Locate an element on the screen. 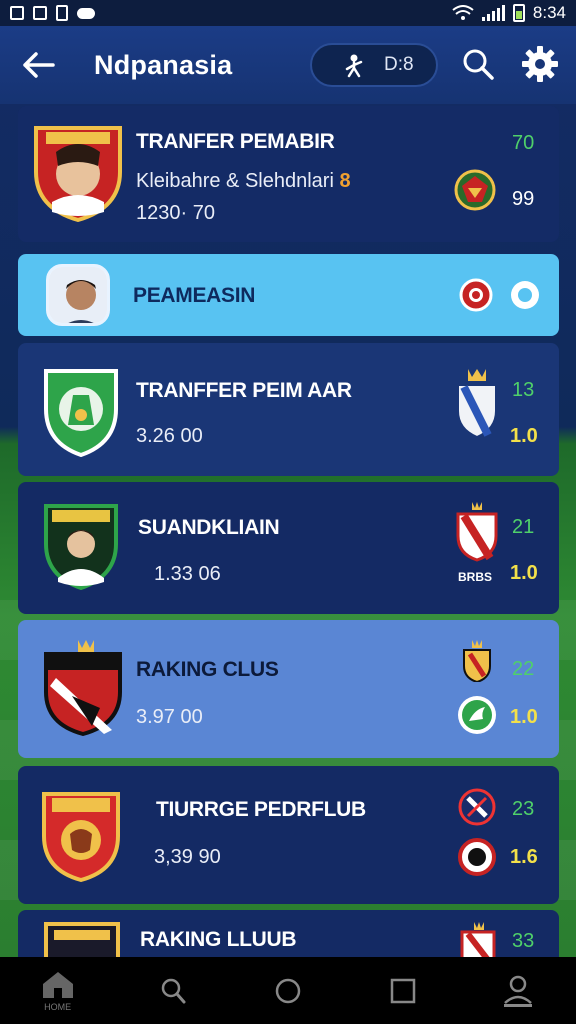 This screenshot has width=576, height=1024. item-meta: 3,39 90 is located at coordinates (187, 857).